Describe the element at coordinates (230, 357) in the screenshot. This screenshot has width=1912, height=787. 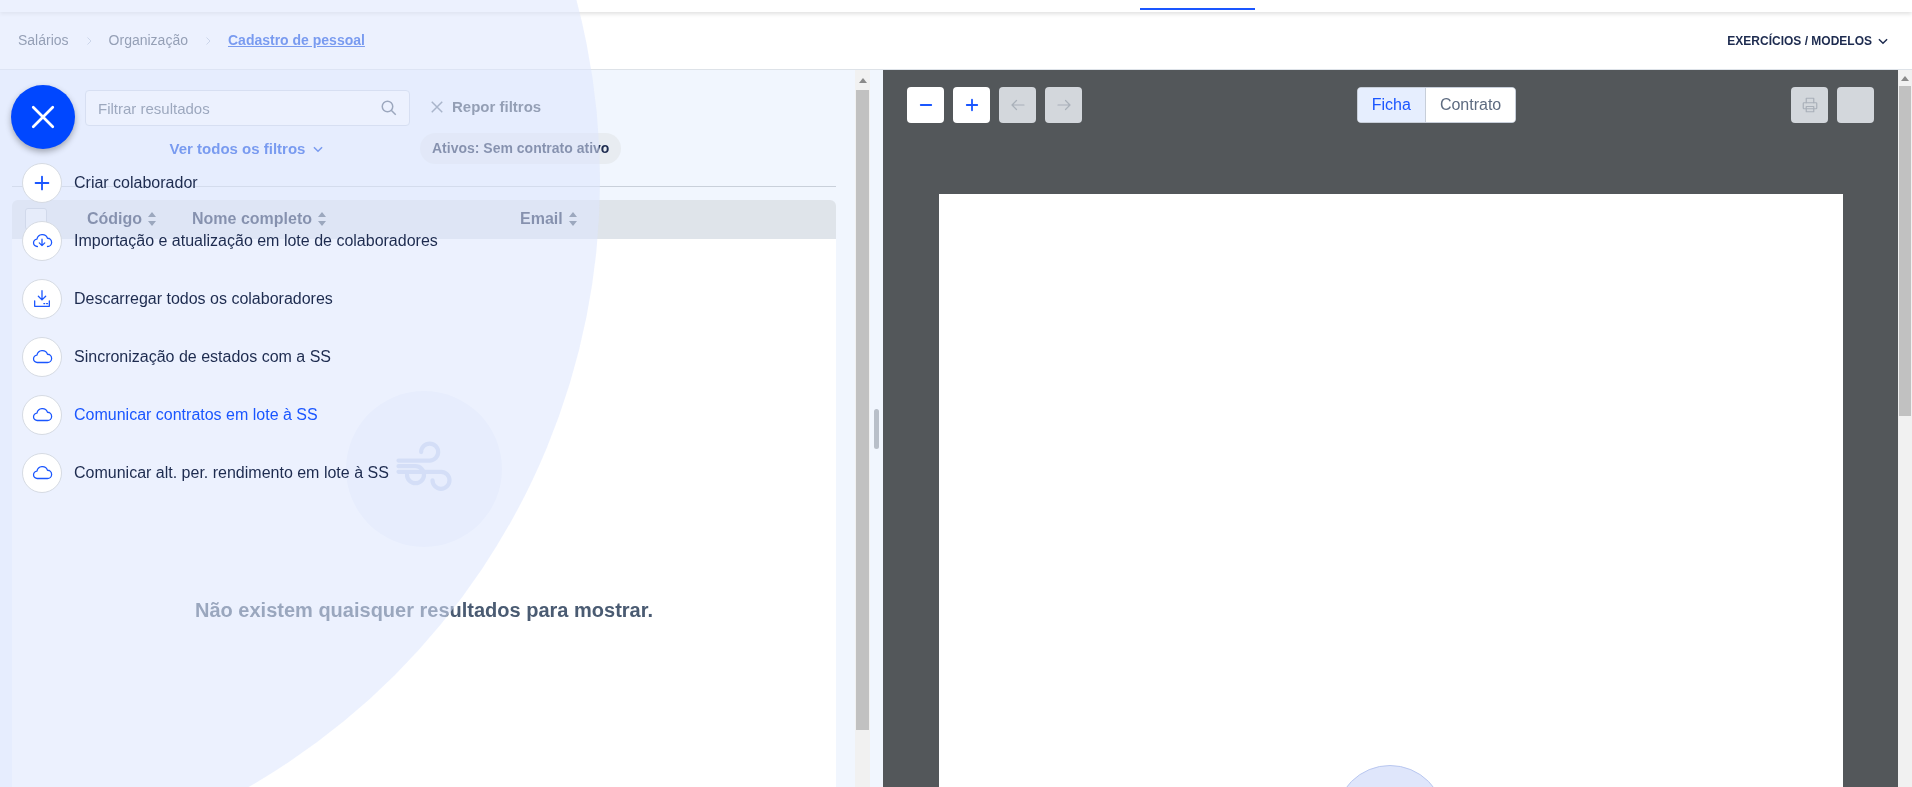
I see `menu-item: Sincronização de estados com a SS` at that location.